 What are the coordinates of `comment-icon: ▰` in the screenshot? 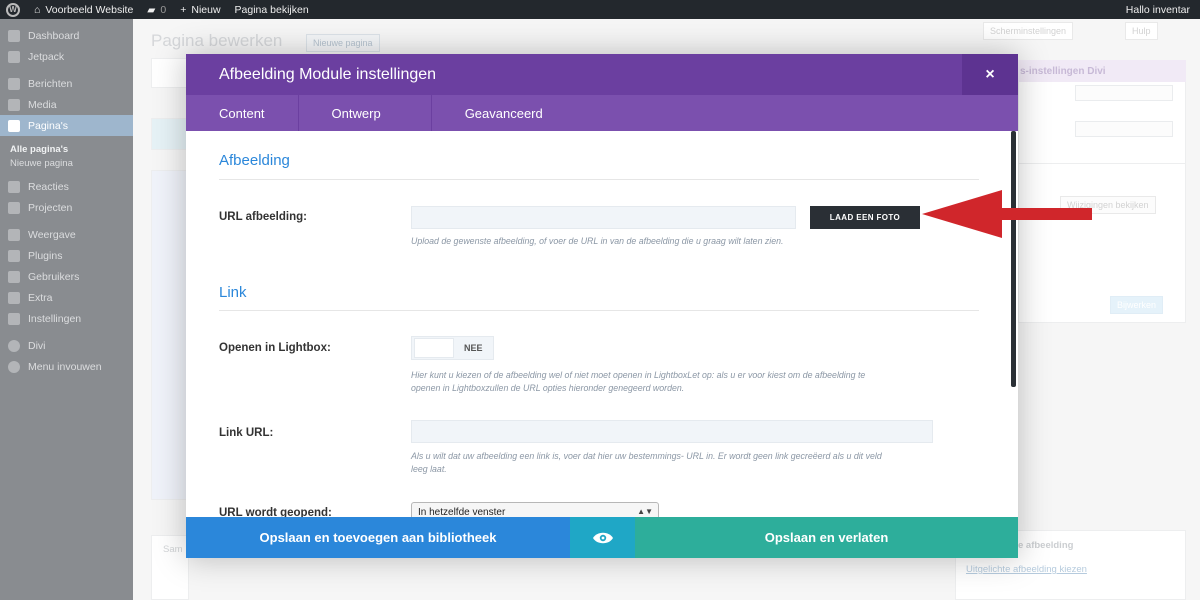 It's located at (151, 9).